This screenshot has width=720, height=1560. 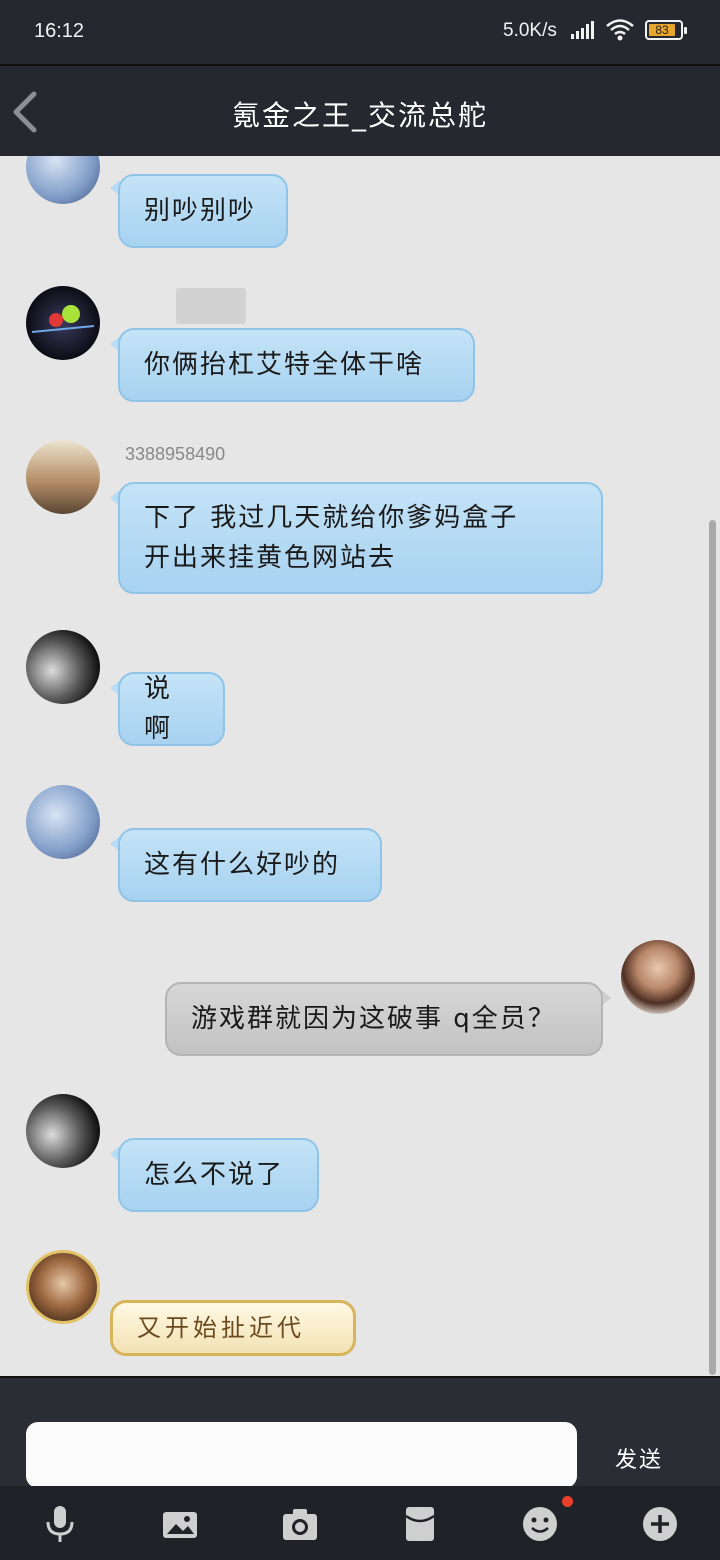 I want to click on message-text: 说啊, so click(x=158, y=709).